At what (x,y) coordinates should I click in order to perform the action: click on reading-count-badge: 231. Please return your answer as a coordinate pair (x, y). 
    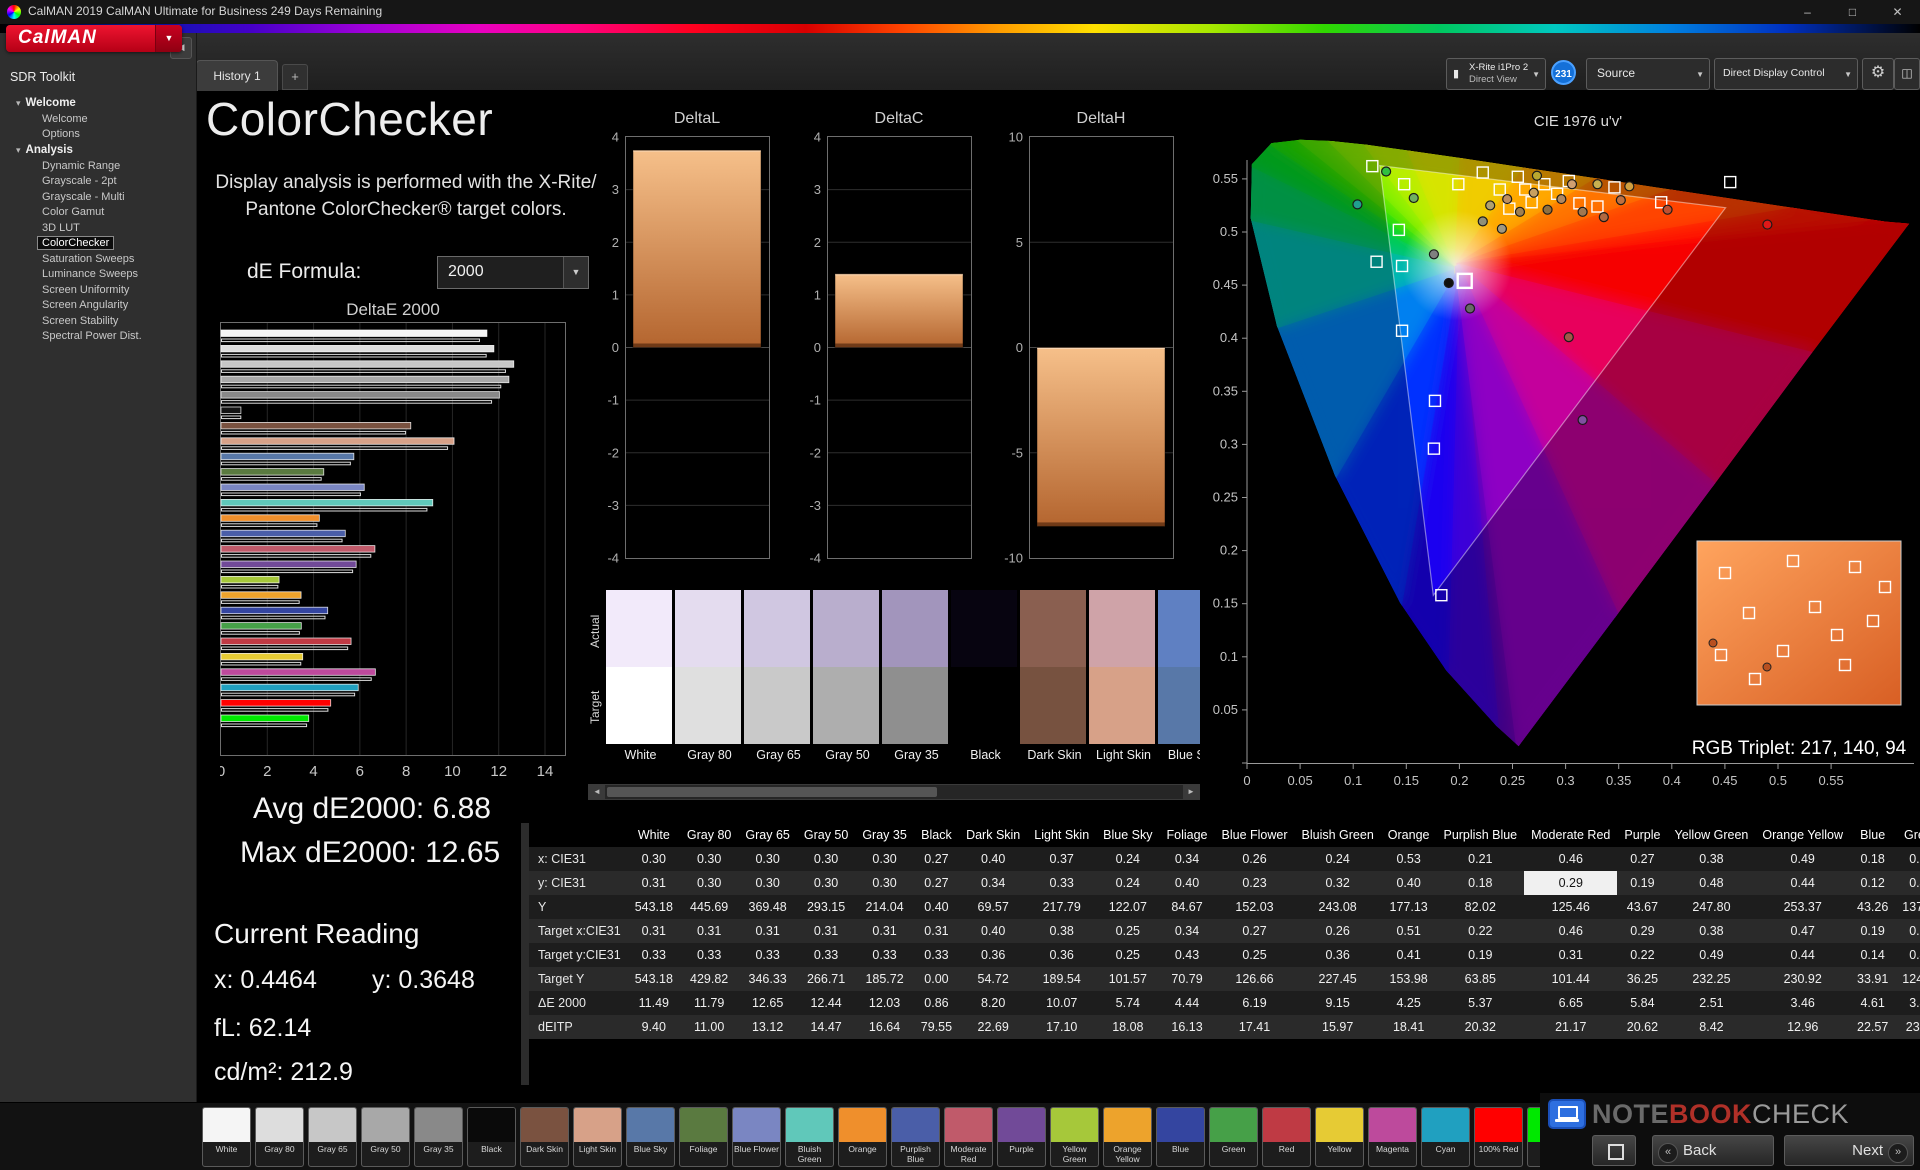
    Looking at the image, I should click on (1563, 72).